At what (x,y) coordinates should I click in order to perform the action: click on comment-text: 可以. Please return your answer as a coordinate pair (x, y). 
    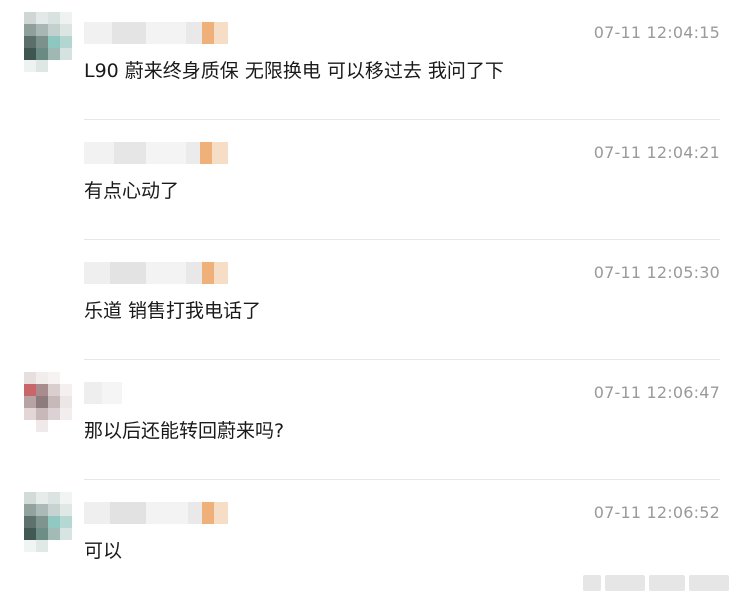
    Looking at the image, I should click on (103, 551).